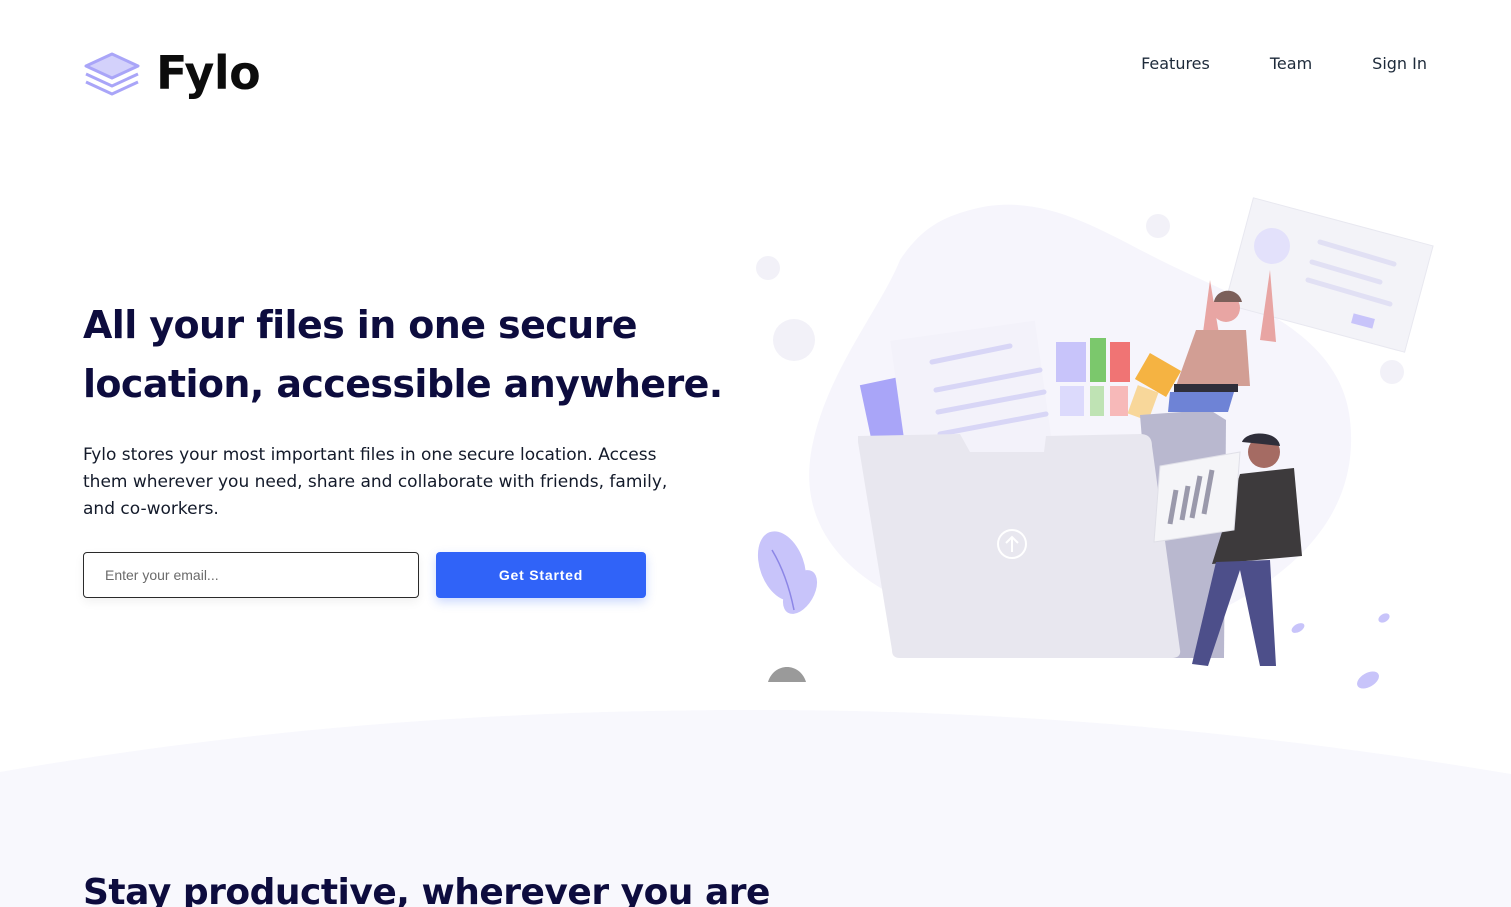  I want to click on nav-features-link: Features, so click(1175, 63).